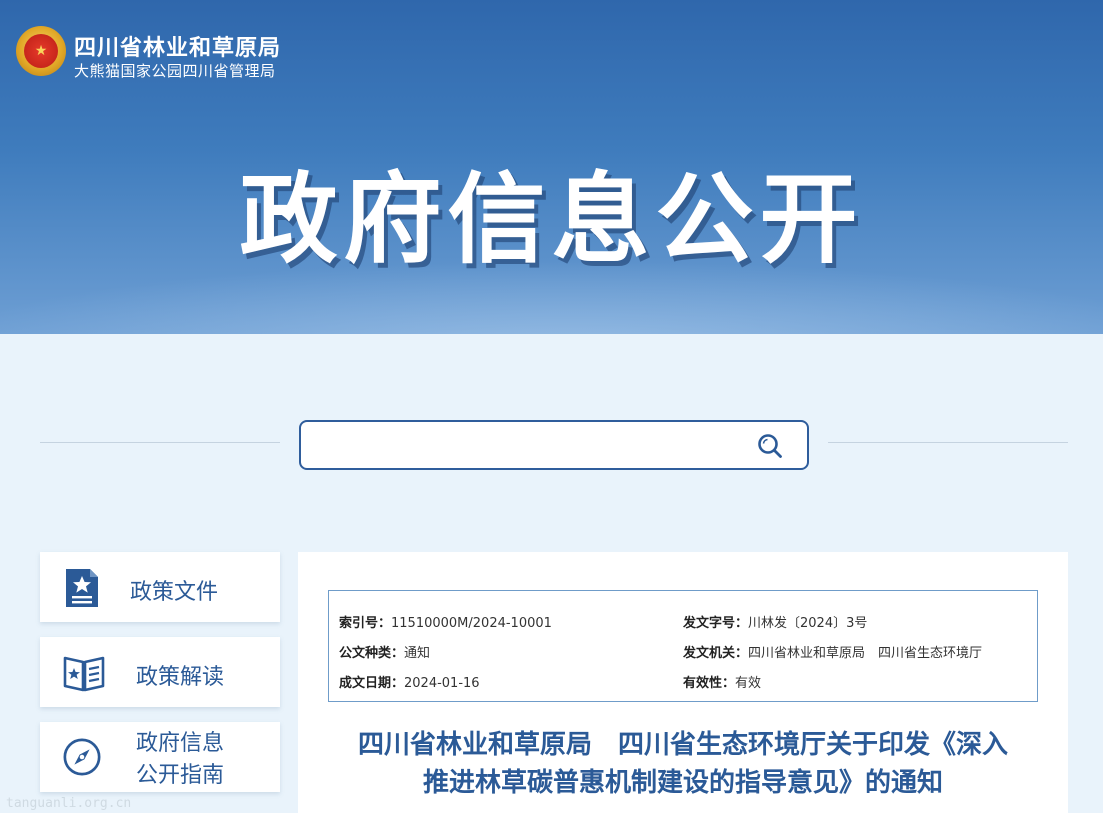  I want to click on sidebar-item-label: 政府信息 公开指南, so click(196, 760).